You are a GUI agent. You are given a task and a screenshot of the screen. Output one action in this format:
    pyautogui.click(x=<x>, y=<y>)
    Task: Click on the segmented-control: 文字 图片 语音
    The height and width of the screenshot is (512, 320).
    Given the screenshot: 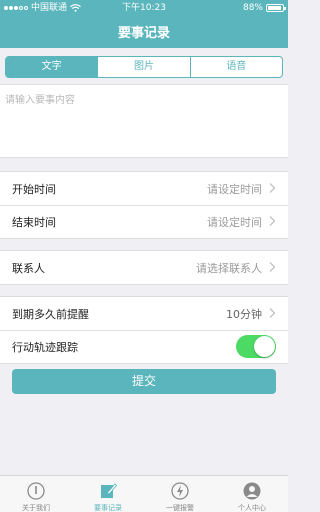 What is the action you would take?
    pyautogui.click(x=144, y=67)
    